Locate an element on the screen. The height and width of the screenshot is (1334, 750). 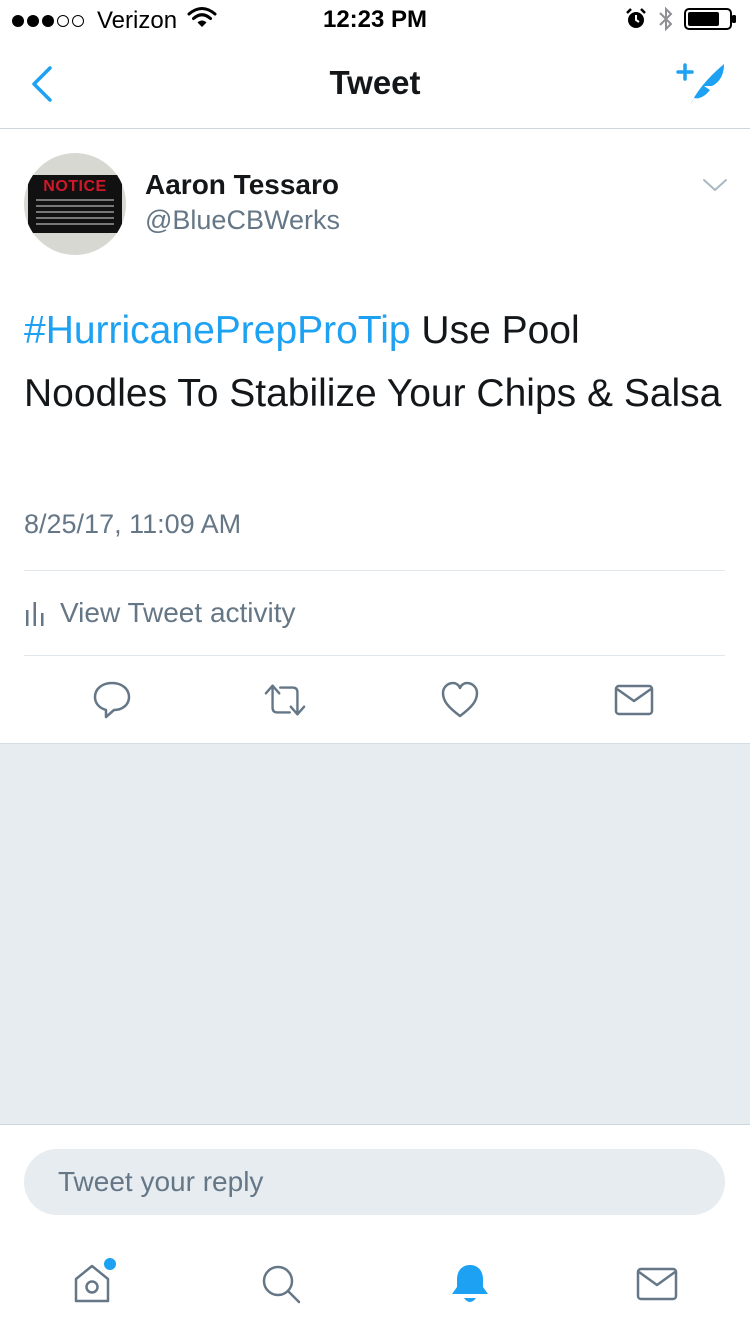
chevron-down-icon is located at coordinates (715, 185).